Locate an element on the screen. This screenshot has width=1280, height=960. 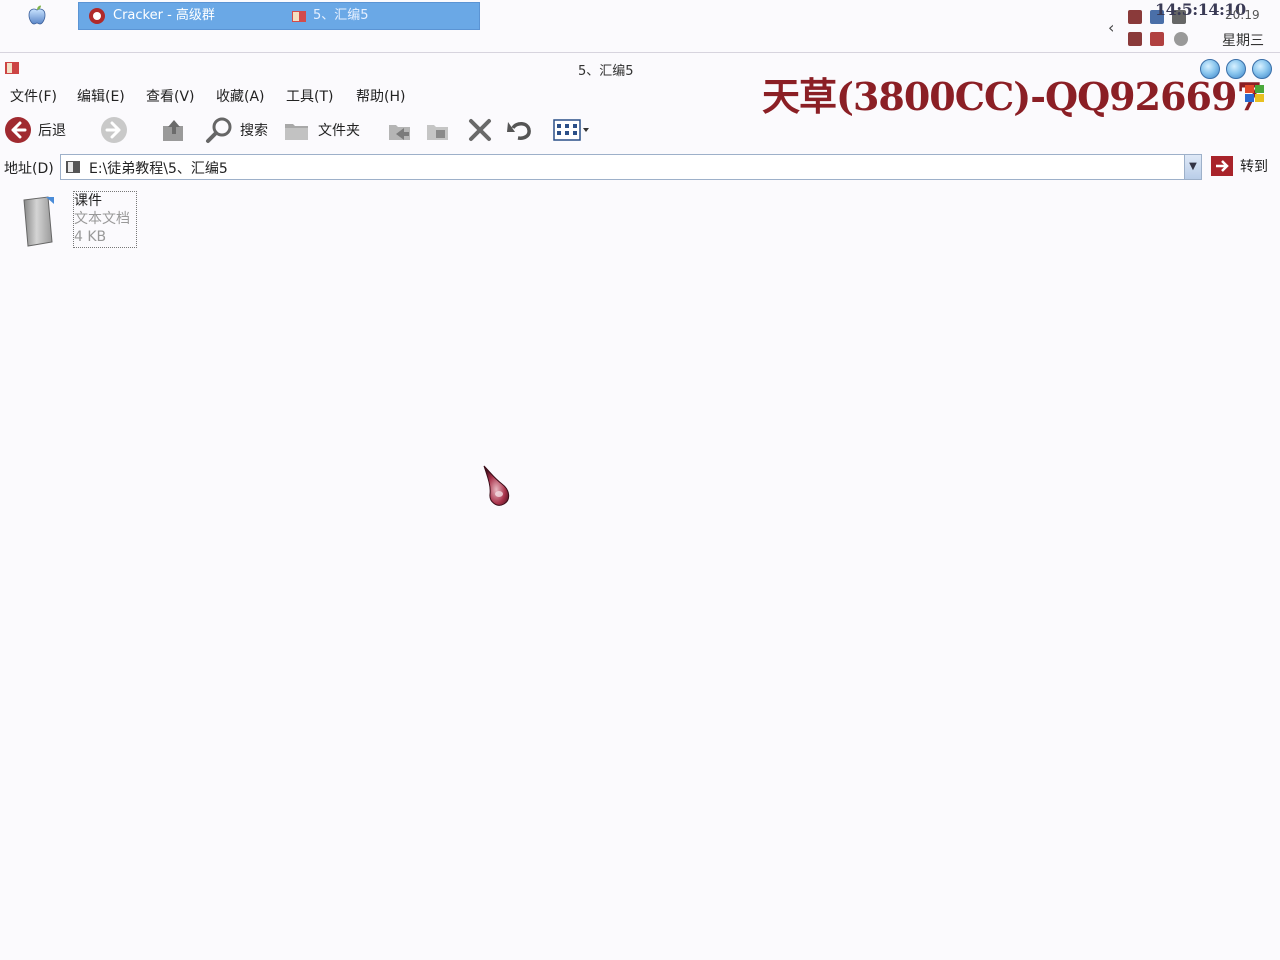
clock-weekday: 星期三 is located at coordinates (1243, 41).